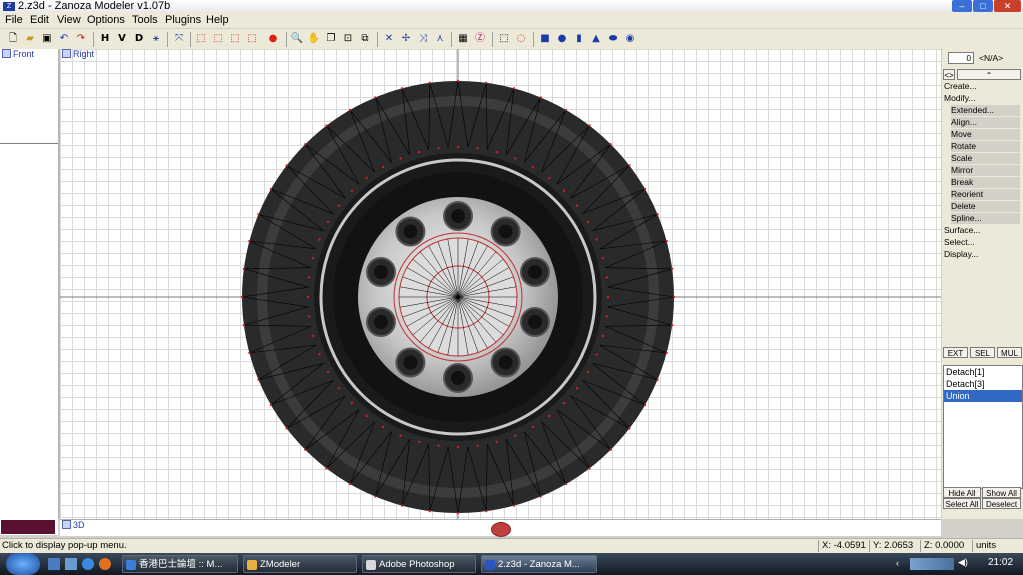 The image size is (1023, 575). I want to click on taskbar-button: Adobe Photoshop, so click(419, 564).